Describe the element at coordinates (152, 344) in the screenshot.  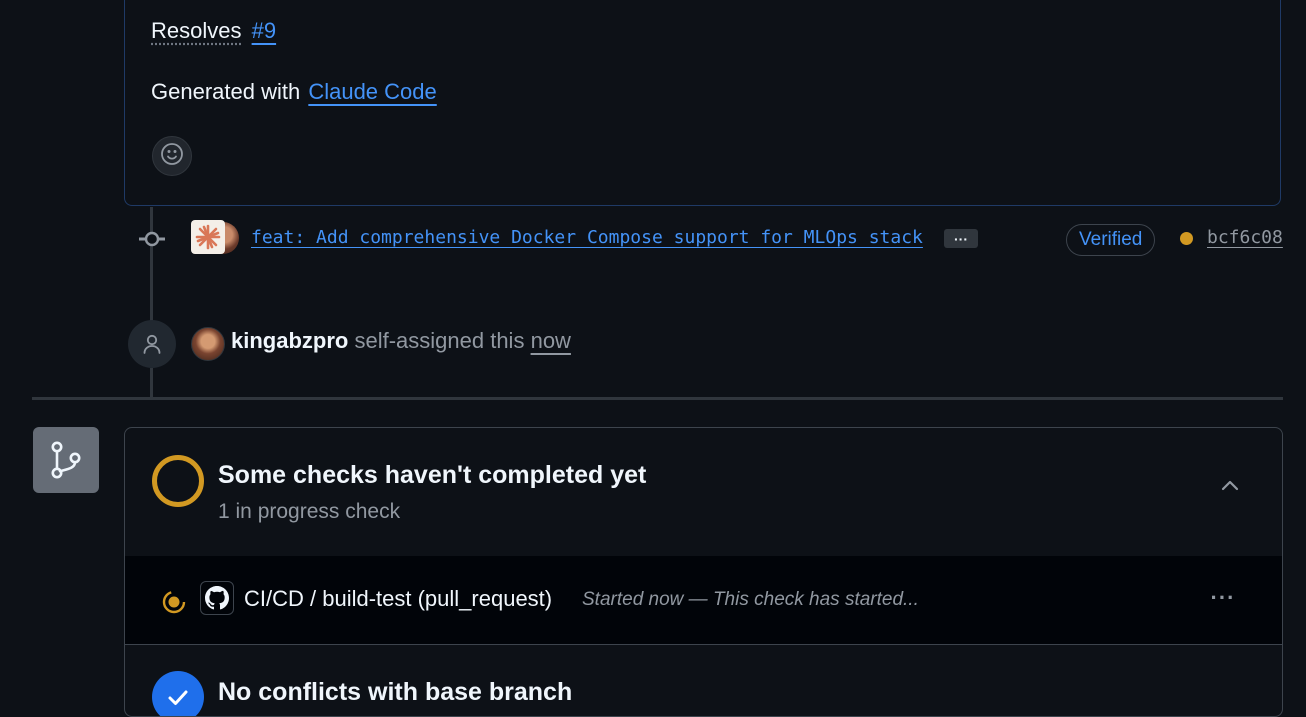
I see `person-icon` at that location.